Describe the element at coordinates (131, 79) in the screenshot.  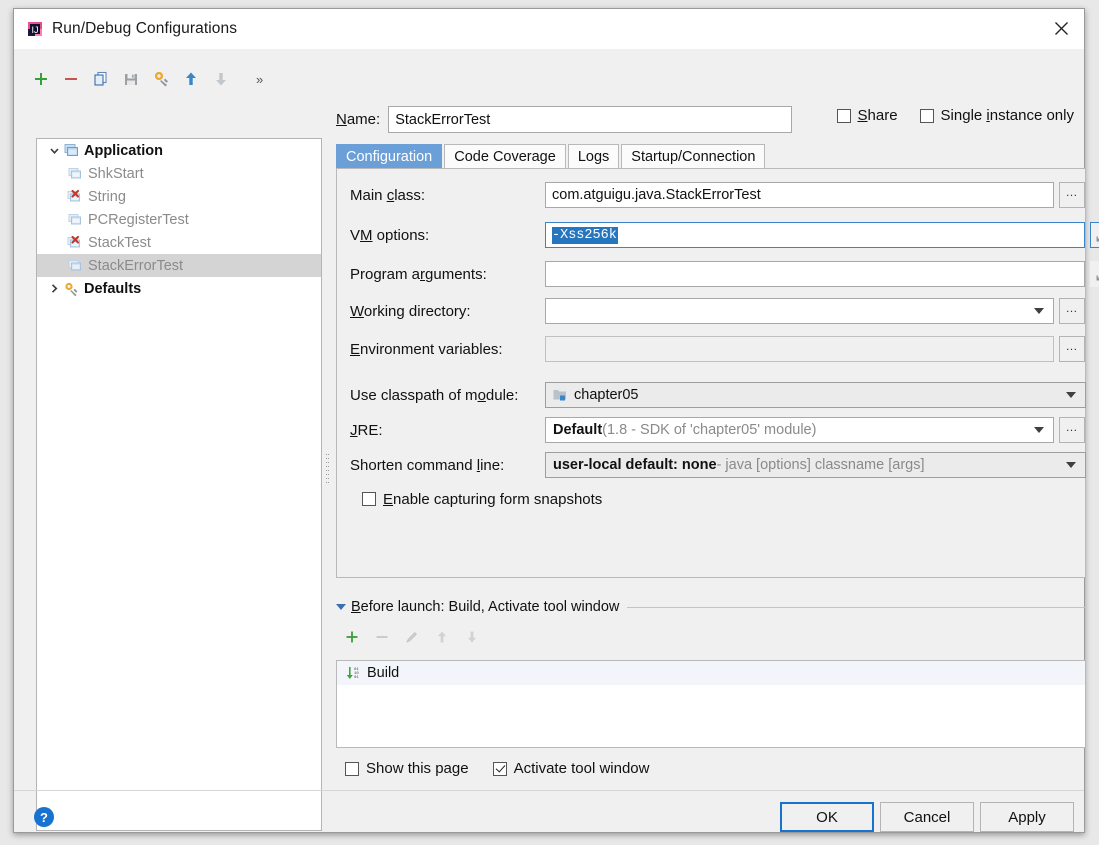
I see `save-icon` at that location.